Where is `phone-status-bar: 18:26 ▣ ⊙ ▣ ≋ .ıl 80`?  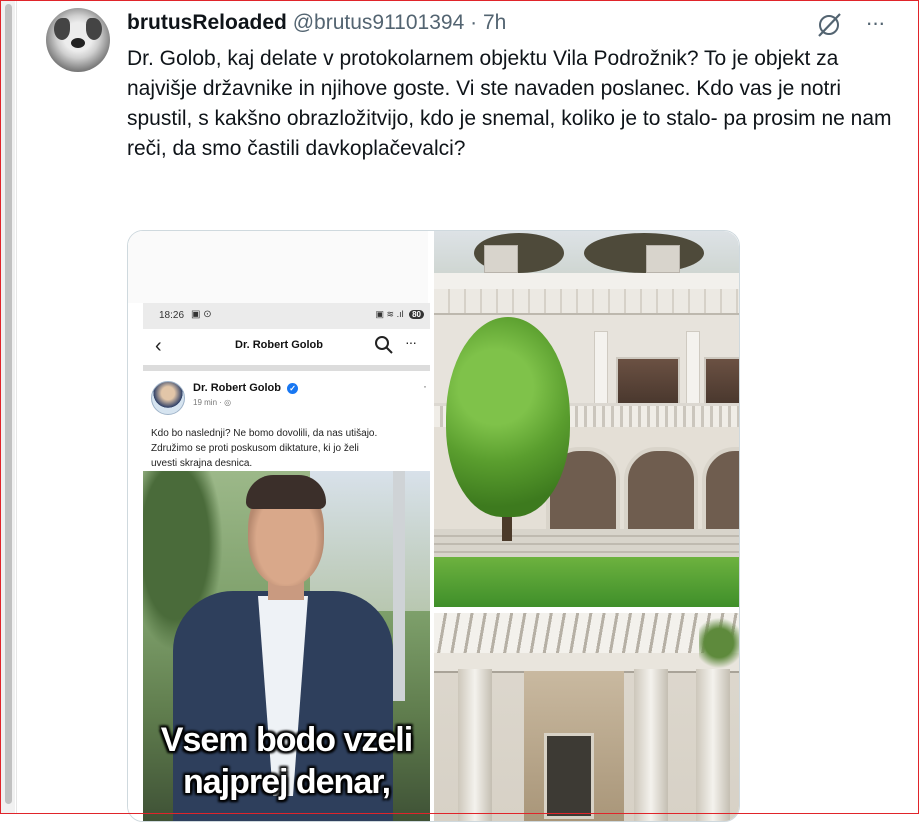
phone-status-bar: 18:26 ▣ ⊙ ▣ ≋ .ıl 80 is located at coordinates (286, 316).